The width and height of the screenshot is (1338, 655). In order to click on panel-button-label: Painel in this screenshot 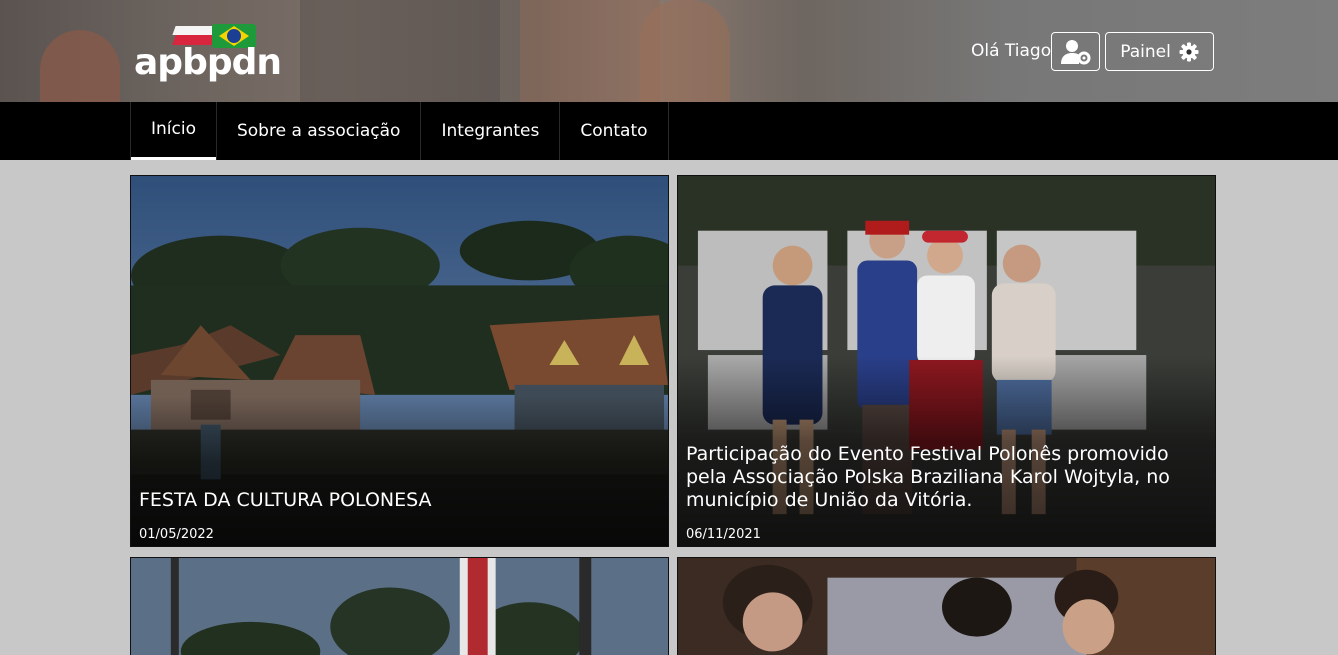, I will do `click(1145, 51)`.